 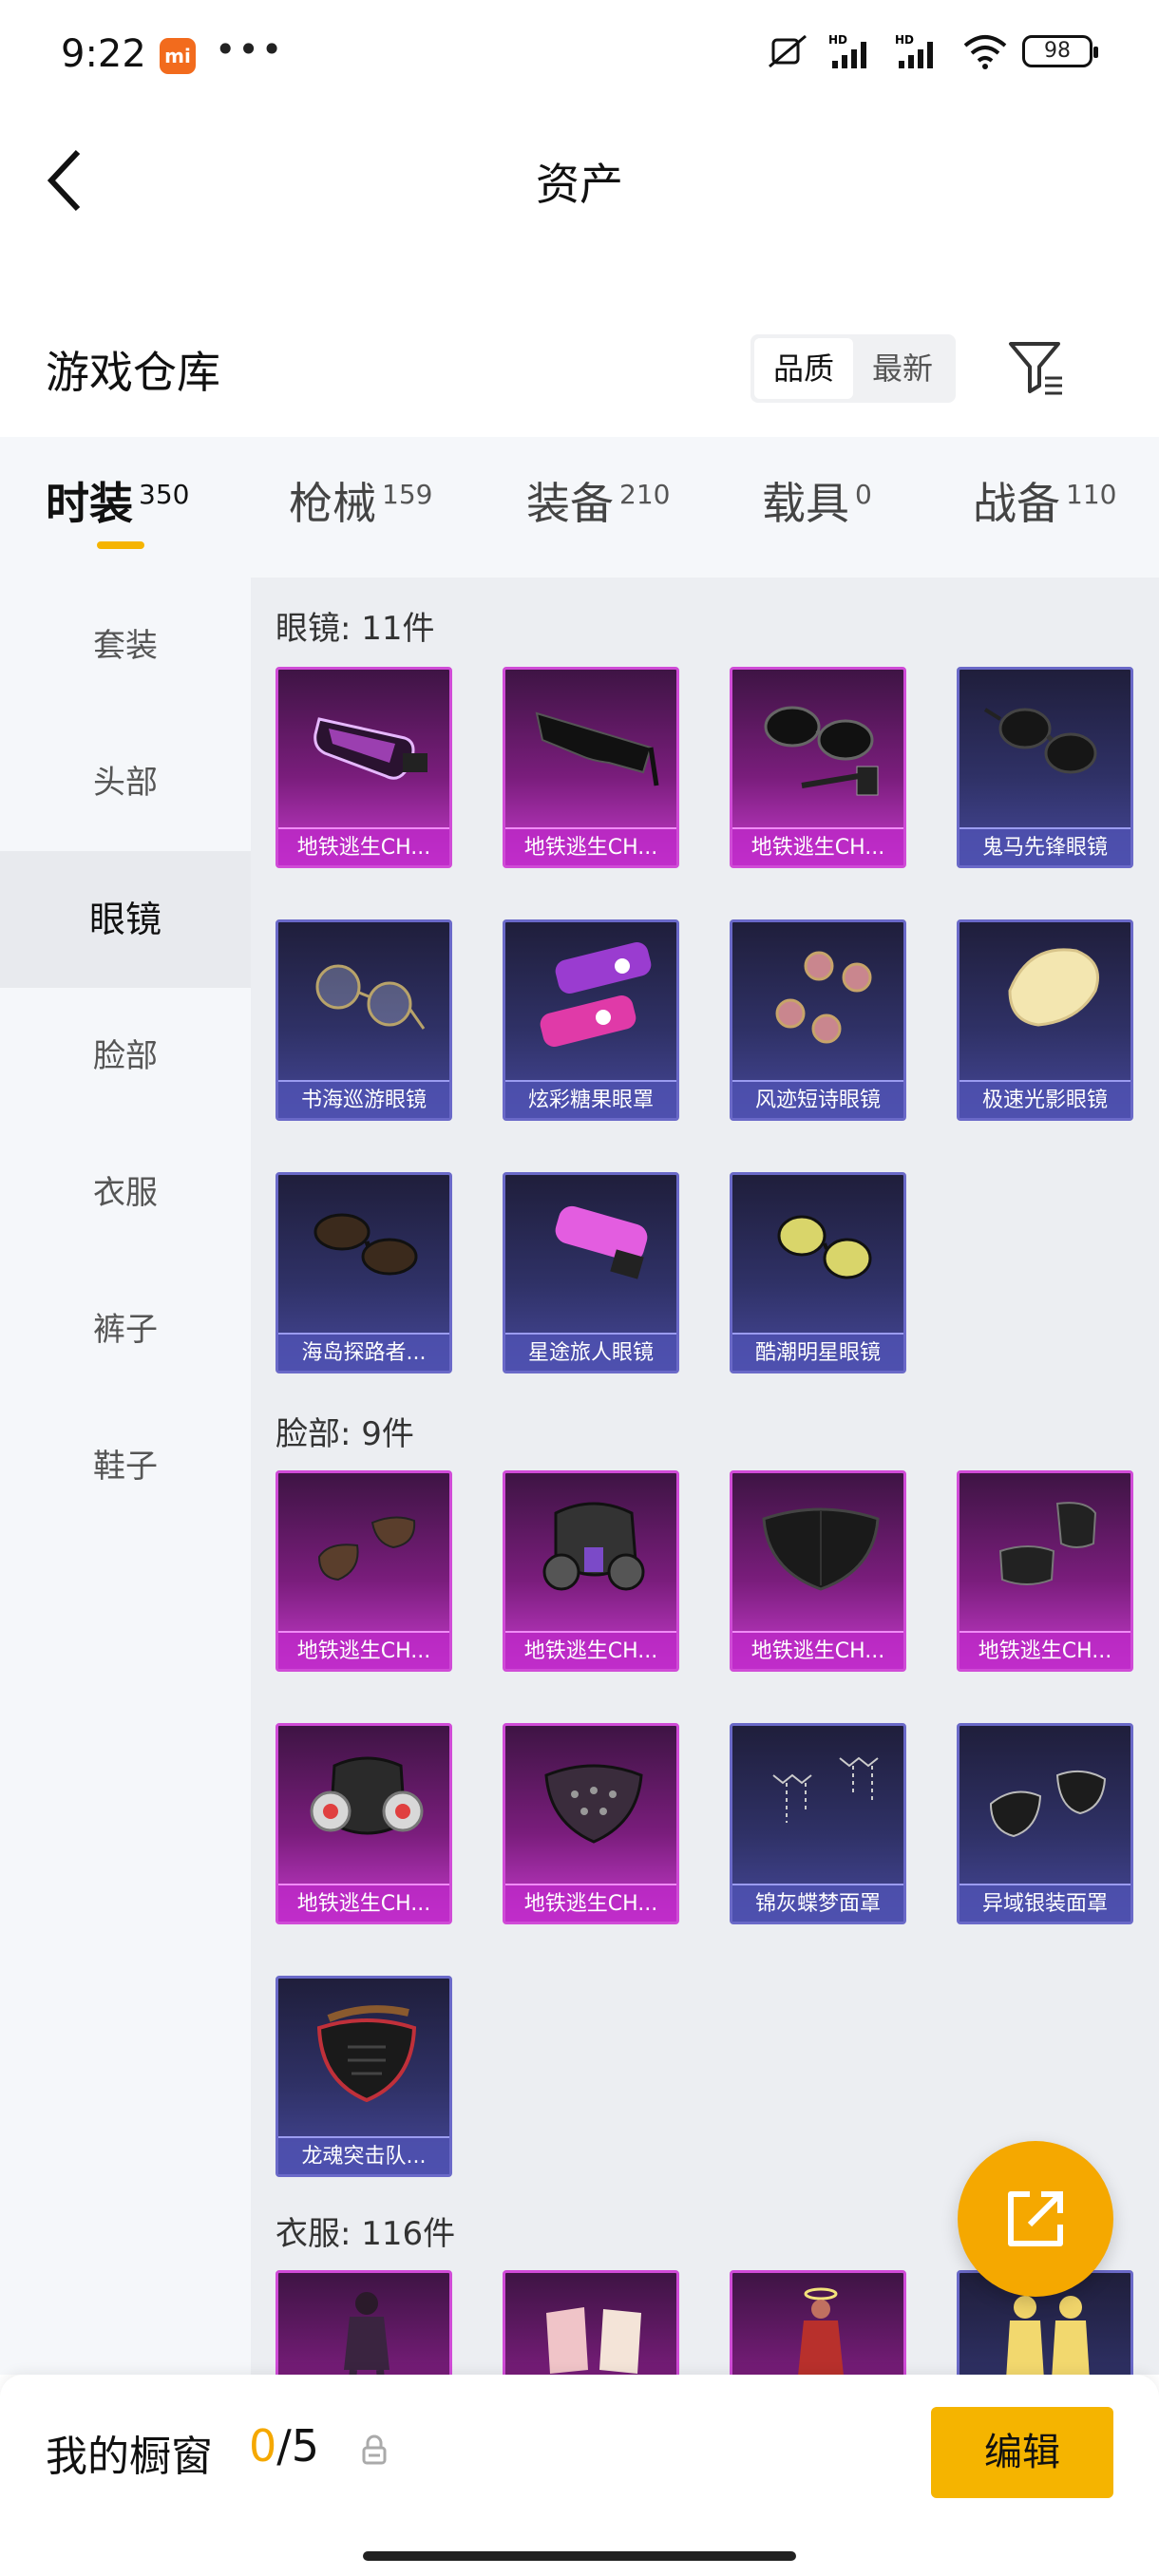 What do you see at coordinates (817, 1099) in the screenshot?
I see `item-name: 风迹短诗眼镜` at bounding box center [817, 1099].